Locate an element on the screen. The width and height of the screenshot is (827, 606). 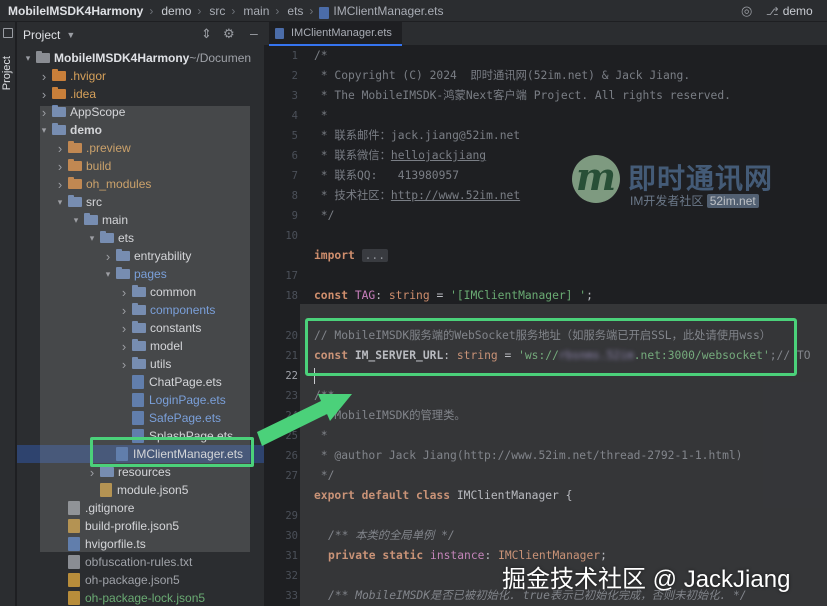
code-line: */ is located at coordinates (324, 215).